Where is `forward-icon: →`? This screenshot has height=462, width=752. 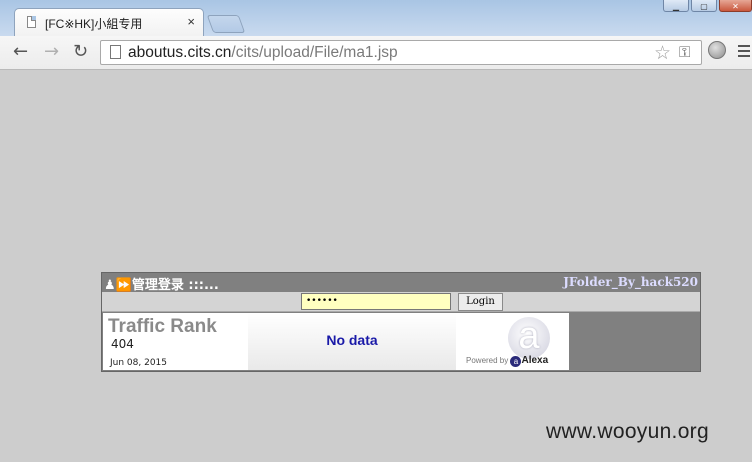 forward-icon: → is located at coordinates (51, 52).